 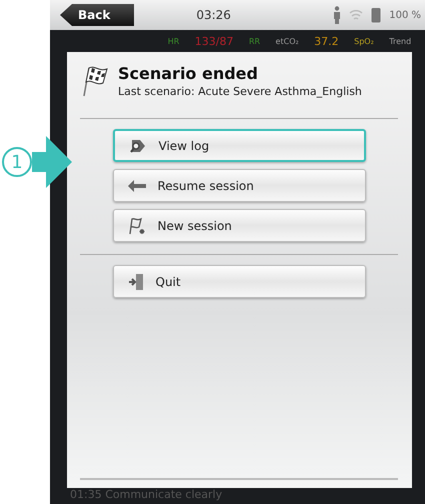 I want to click on vital-value: 37.2, so click(x=326, y=41).